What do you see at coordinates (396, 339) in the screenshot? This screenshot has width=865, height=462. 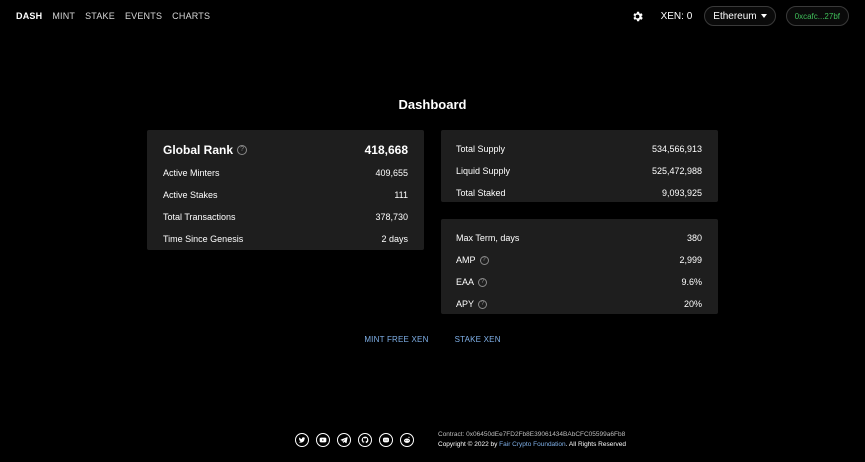 I see `mint-free-xen-link: MINT FREE XEN` at bounding box center [396, 339].